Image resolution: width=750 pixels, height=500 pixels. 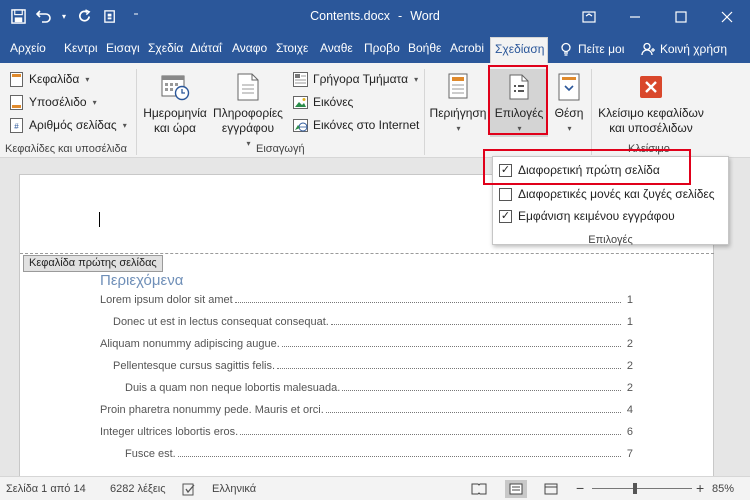 I want to click on online-pictures-label: Εικόνες στο Internet, so click(x=366, y=125).